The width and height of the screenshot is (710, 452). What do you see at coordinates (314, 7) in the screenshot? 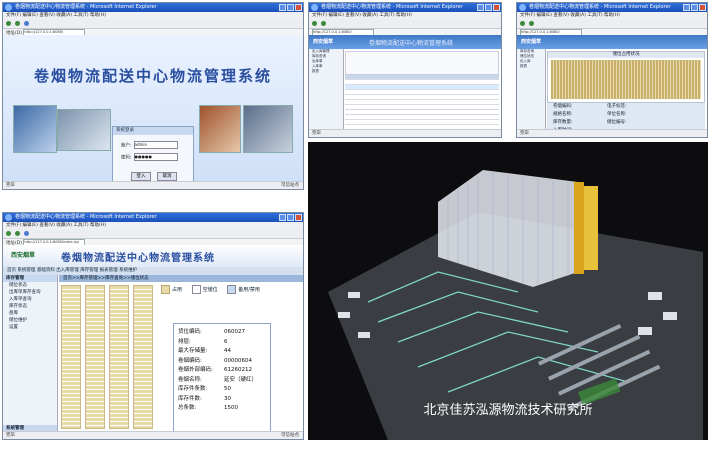
I see `ie-icon` at bounding box center [314, 7].